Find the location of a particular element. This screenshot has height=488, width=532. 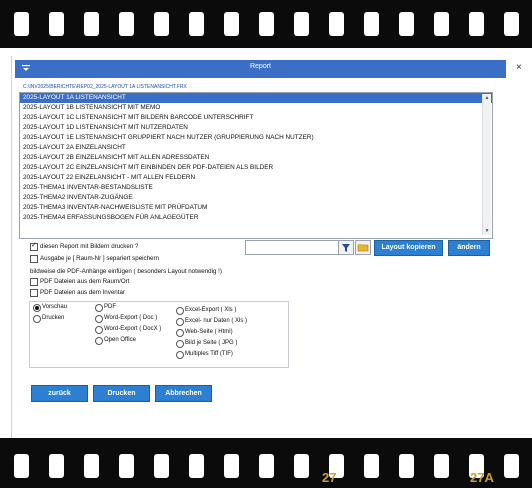

format-radio-xls-data is located at coordinates (180, 322).